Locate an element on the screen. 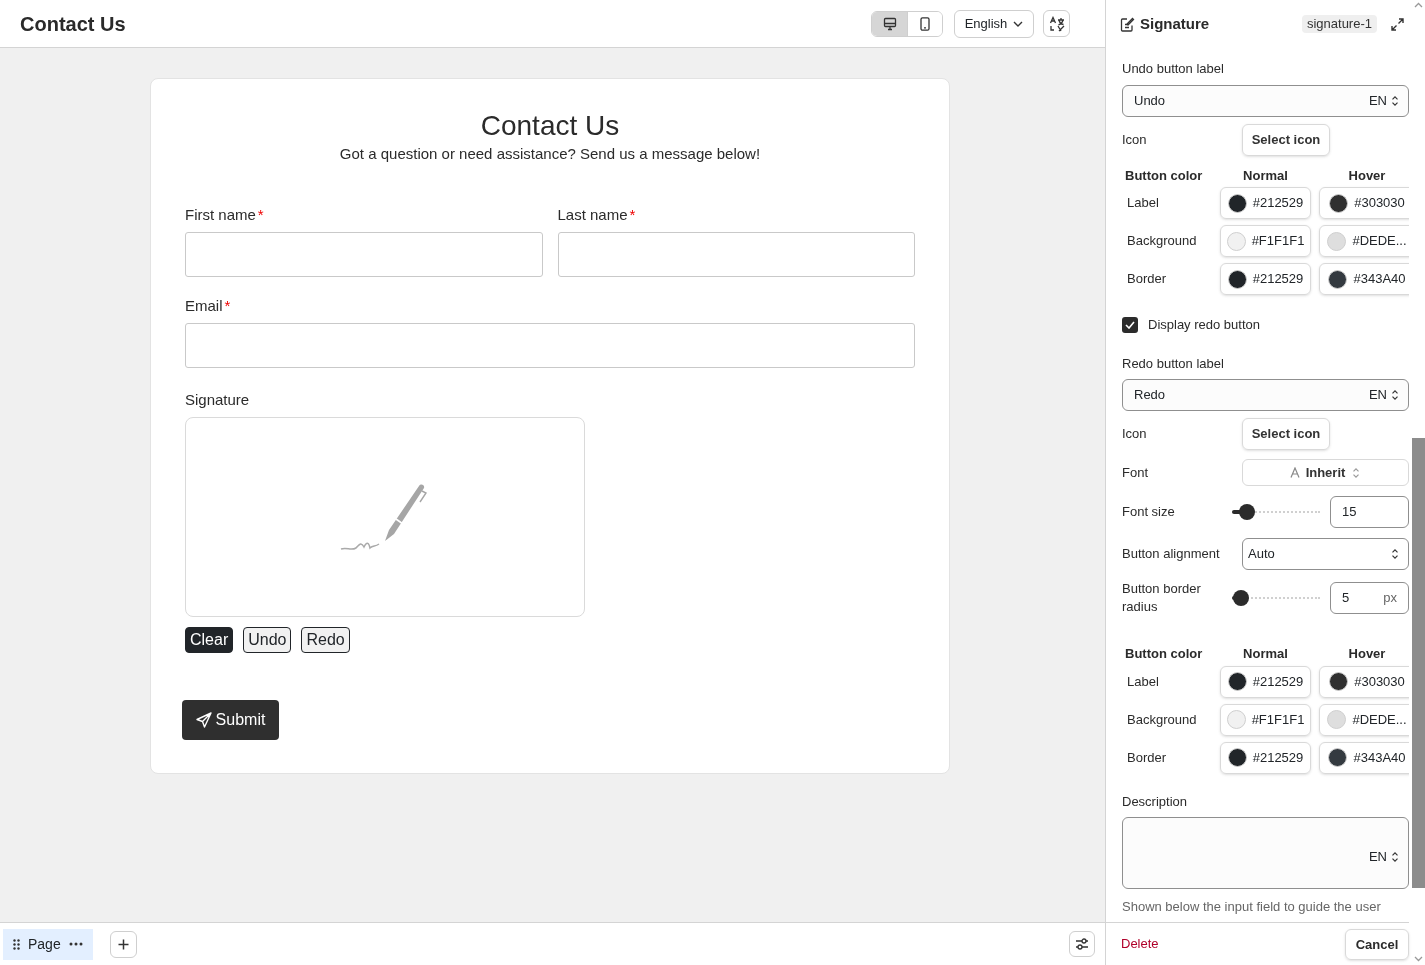 The height and width of the screenshot is (965, 1425). mobile-view-button is located at coordinates (924, 23).